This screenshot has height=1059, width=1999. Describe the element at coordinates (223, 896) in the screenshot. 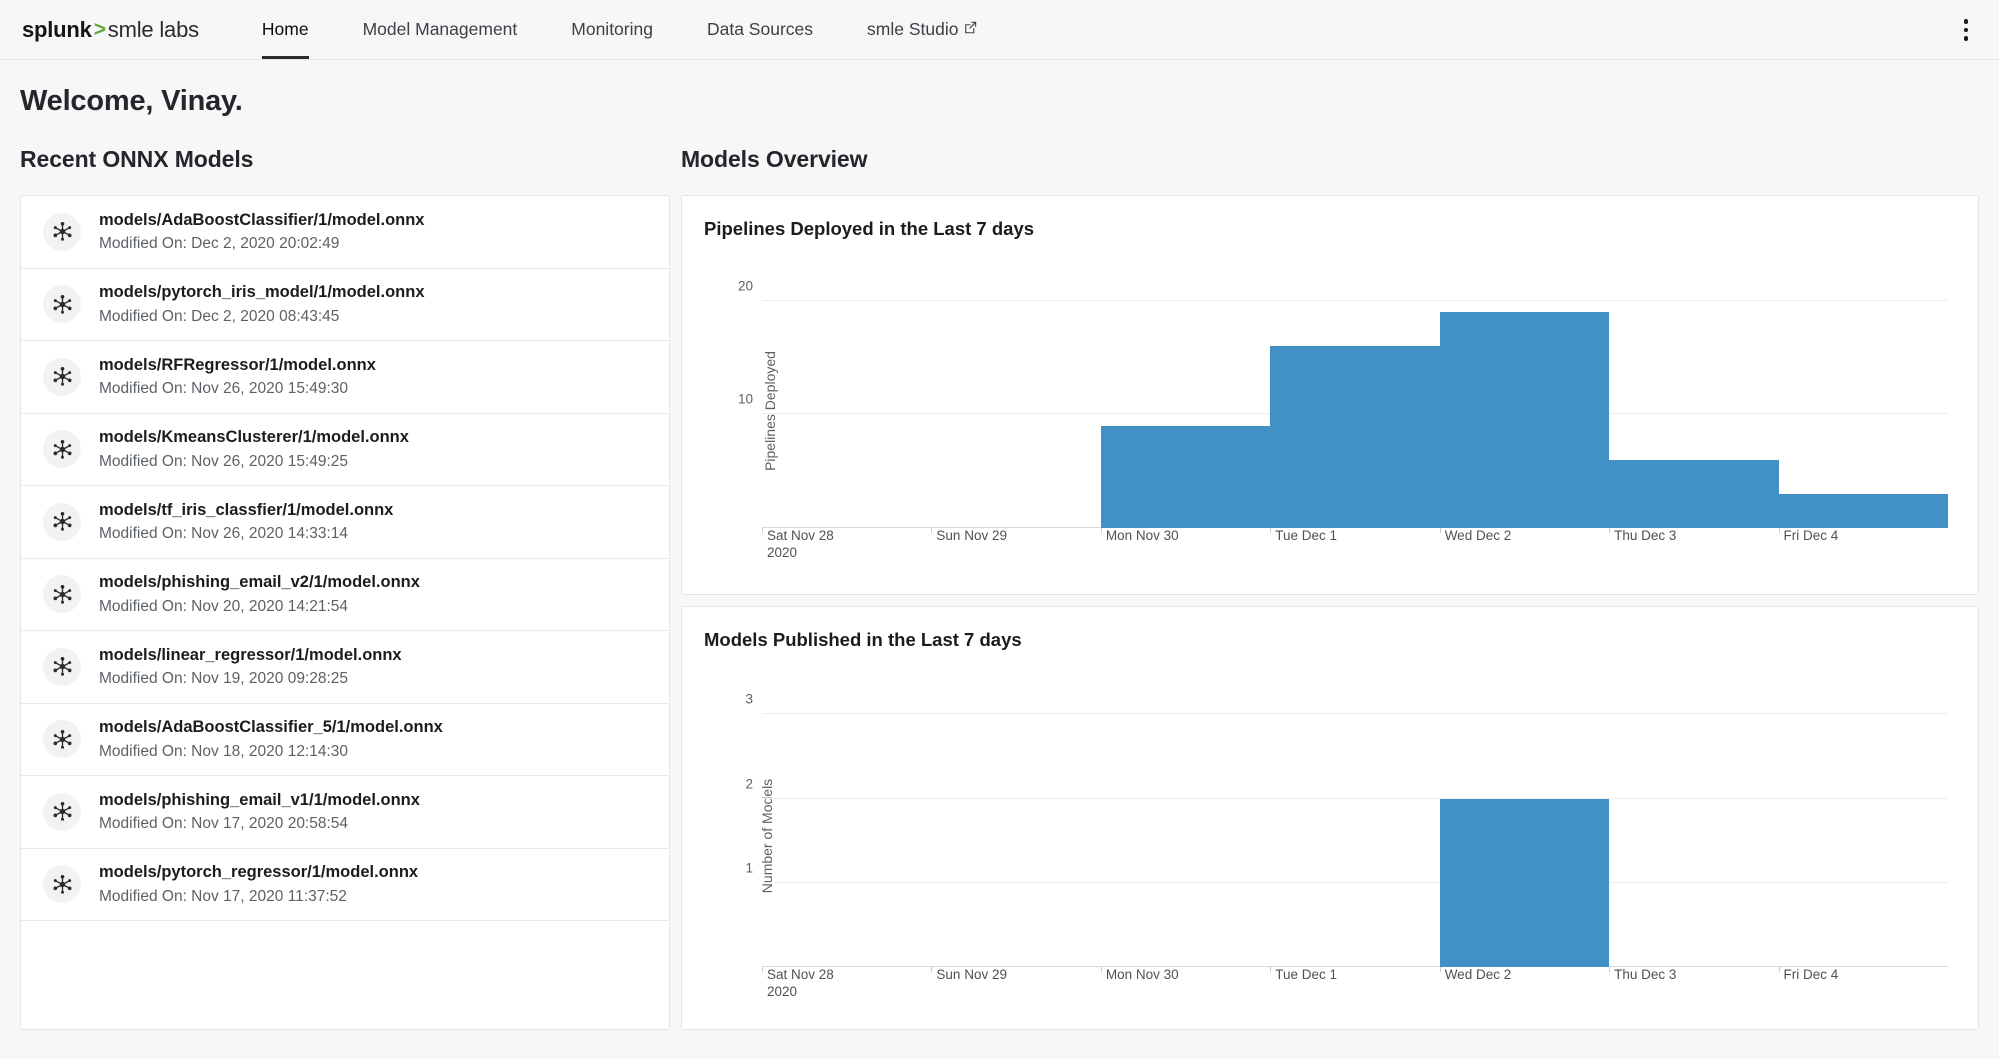

I see `model-modified-on: Modified On: Nov 17, 2020 11:37:52` at that location.